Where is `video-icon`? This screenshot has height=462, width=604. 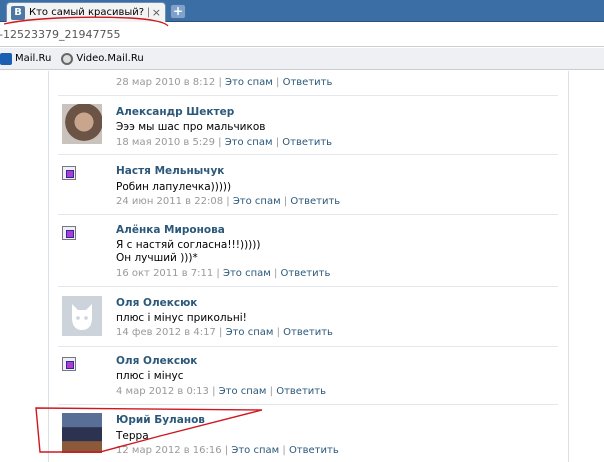 video-icon is located at coordinates (67, 58).